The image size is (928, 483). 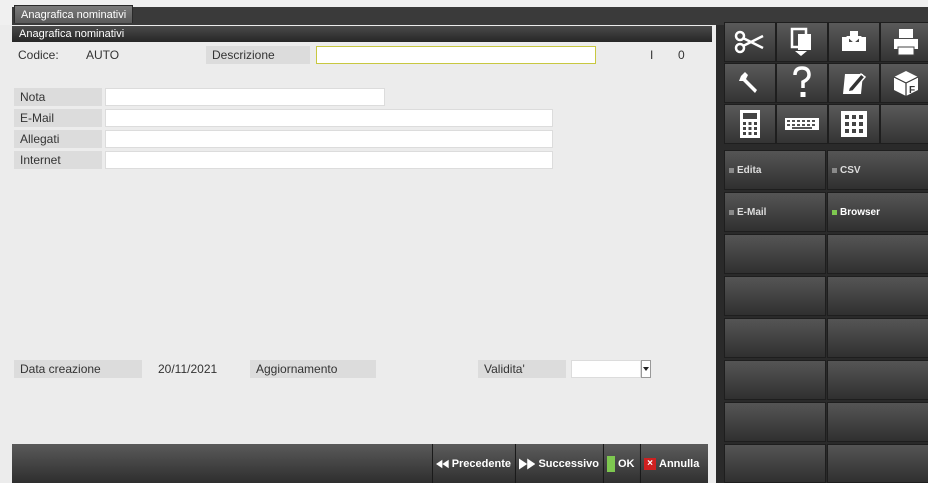 I want to click on f-box-icon: F, so click(x=906, y=83).